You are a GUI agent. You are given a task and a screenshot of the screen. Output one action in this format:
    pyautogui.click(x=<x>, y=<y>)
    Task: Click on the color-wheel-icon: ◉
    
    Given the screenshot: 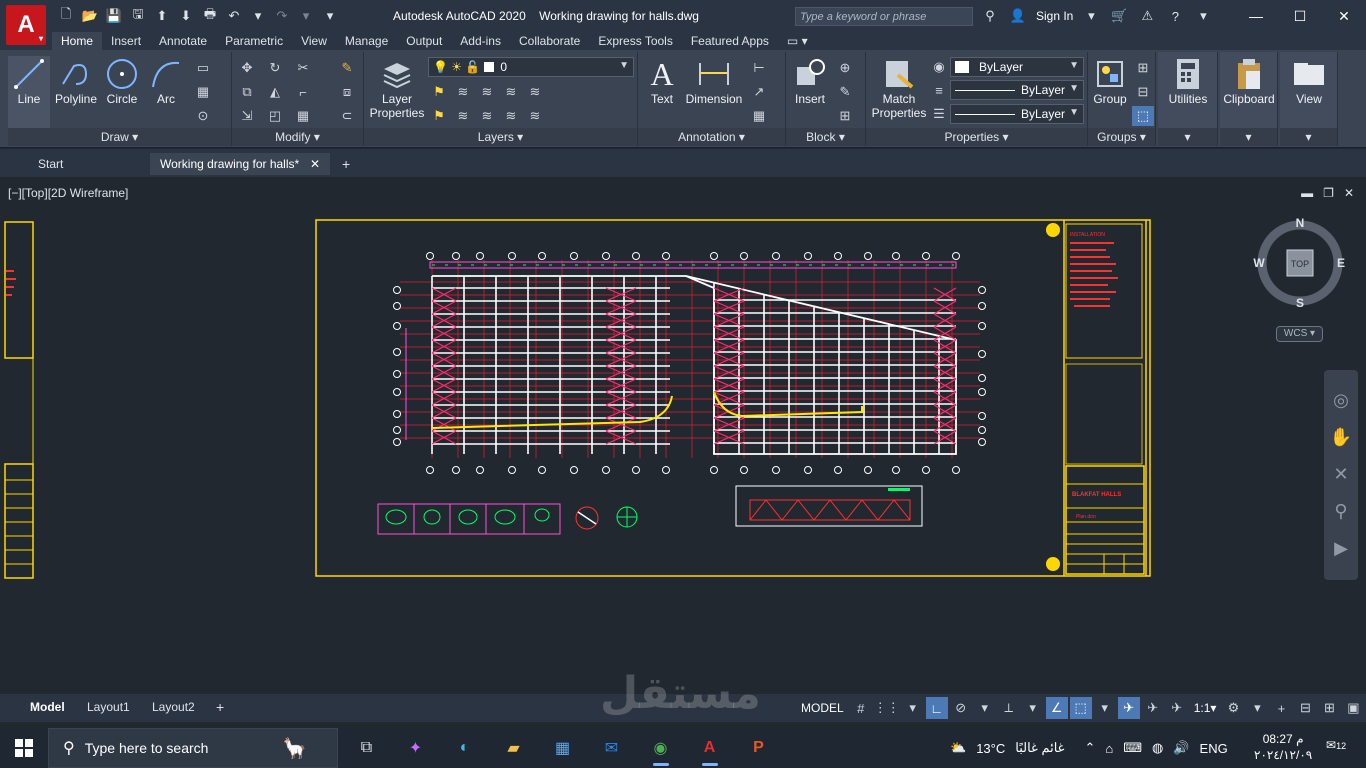 What is the action you would take?
    pyautogui.click(x=939, y=67)
    